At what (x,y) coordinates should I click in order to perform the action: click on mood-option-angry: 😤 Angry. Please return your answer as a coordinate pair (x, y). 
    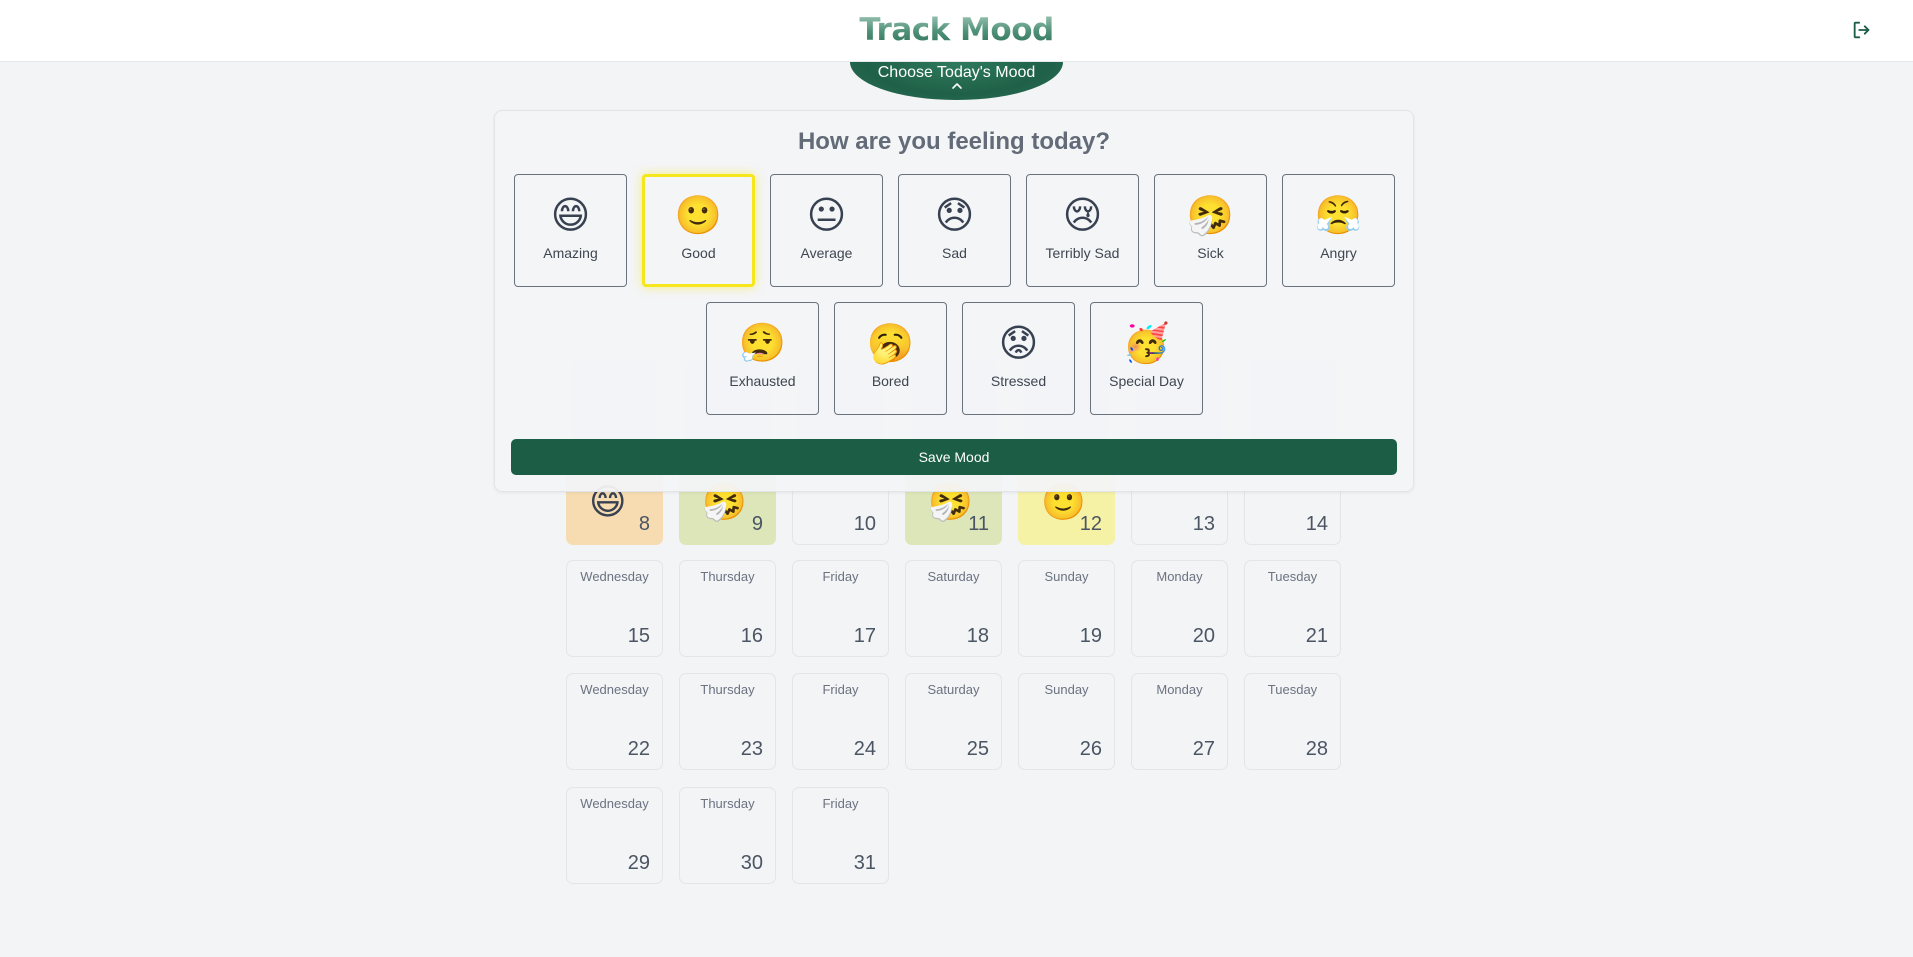
    Looking at the image, I should click on (1338, 230).